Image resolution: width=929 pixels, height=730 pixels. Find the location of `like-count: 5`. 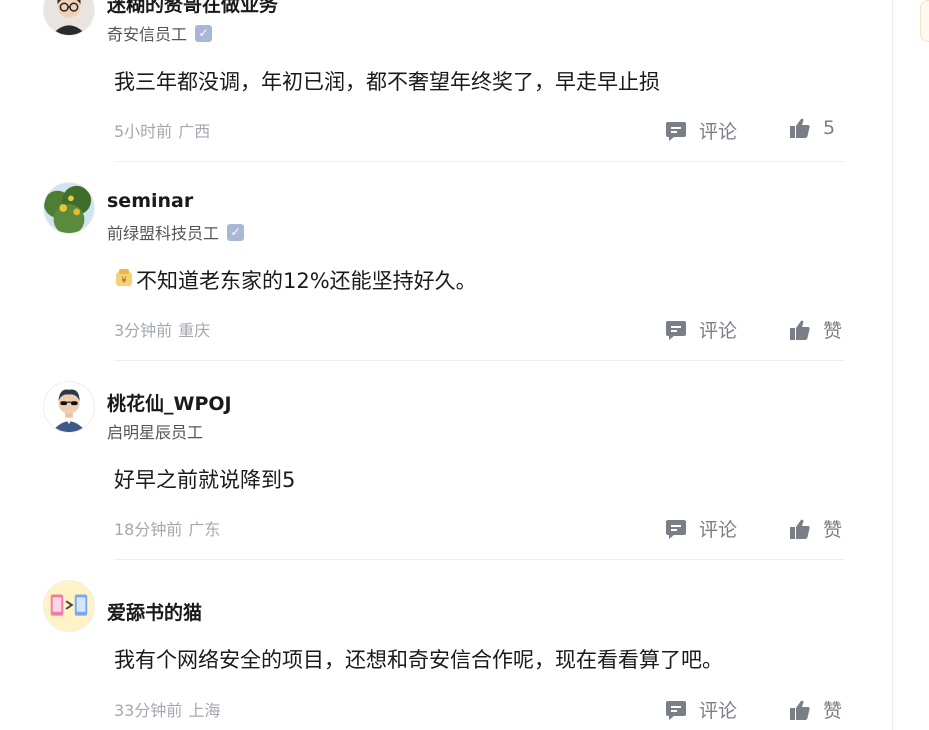

like-count: 5 is located at coordinates (829, 128).